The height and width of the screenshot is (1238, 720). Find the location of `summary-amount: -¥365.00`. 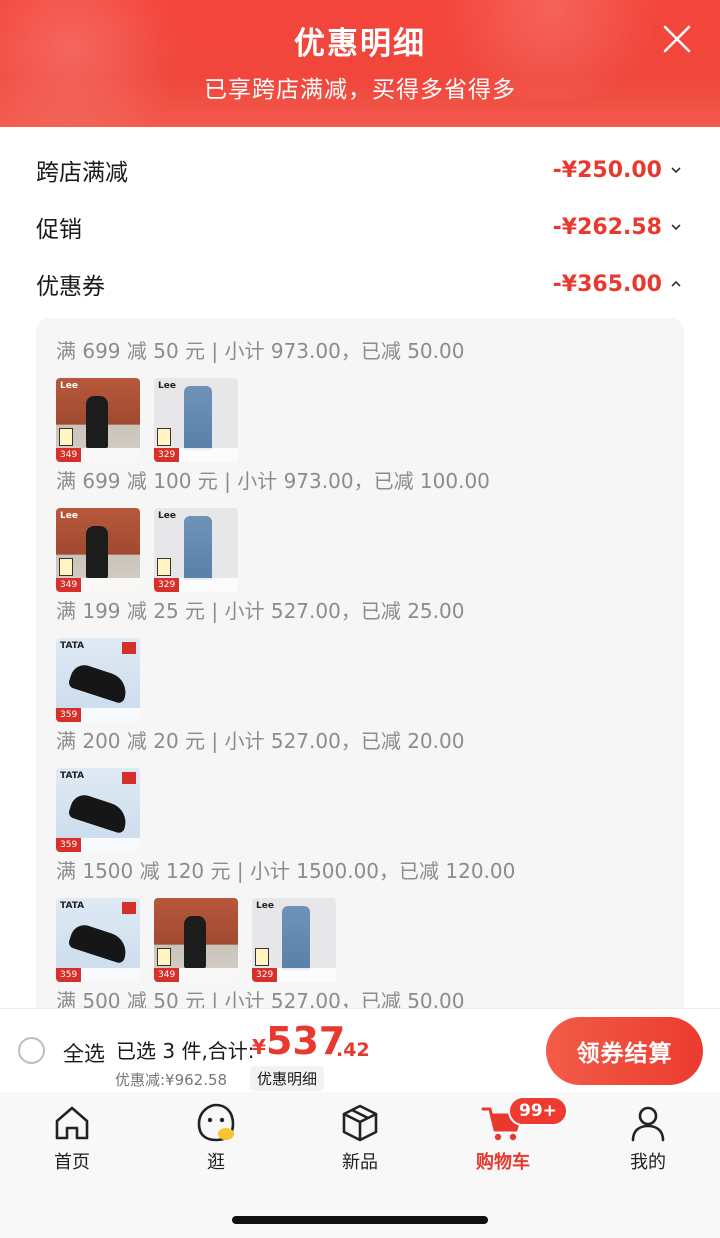

summary-amount: -¥365.00 is located at coordinates (607, 284).